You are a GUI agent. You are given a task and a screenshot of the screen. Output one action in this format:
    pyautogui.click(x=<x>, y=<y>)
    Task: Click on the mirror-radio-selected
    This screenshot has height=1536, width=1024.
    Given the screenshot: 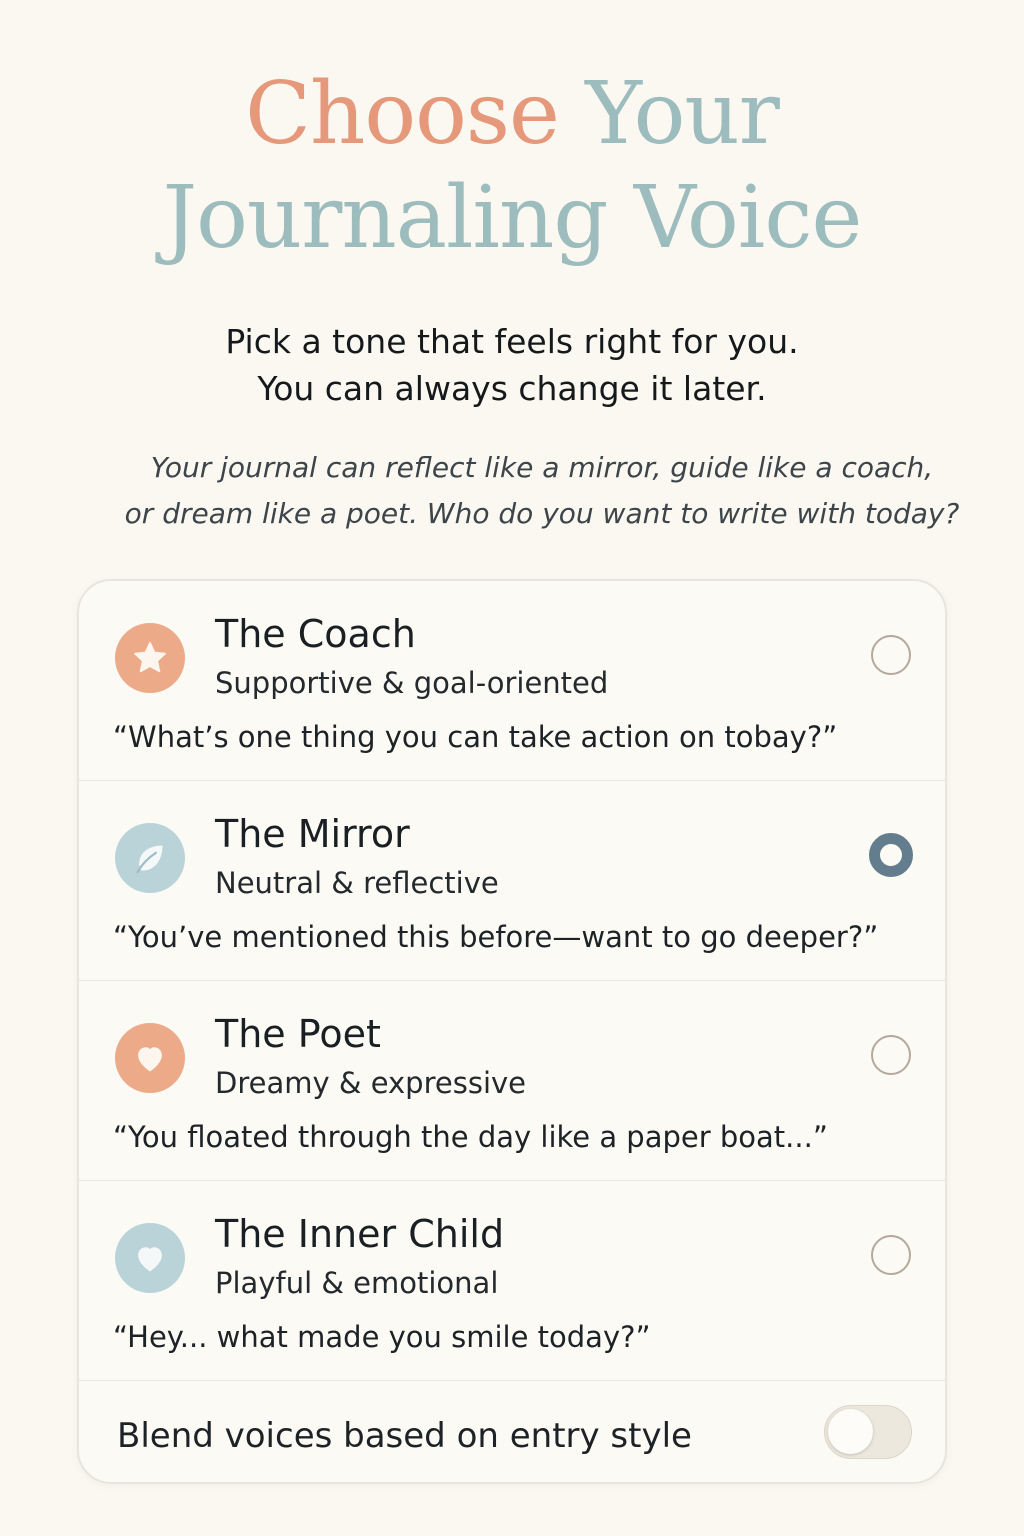 What is the action you would take?
    pyautogui.click(x=891, y=855)
    